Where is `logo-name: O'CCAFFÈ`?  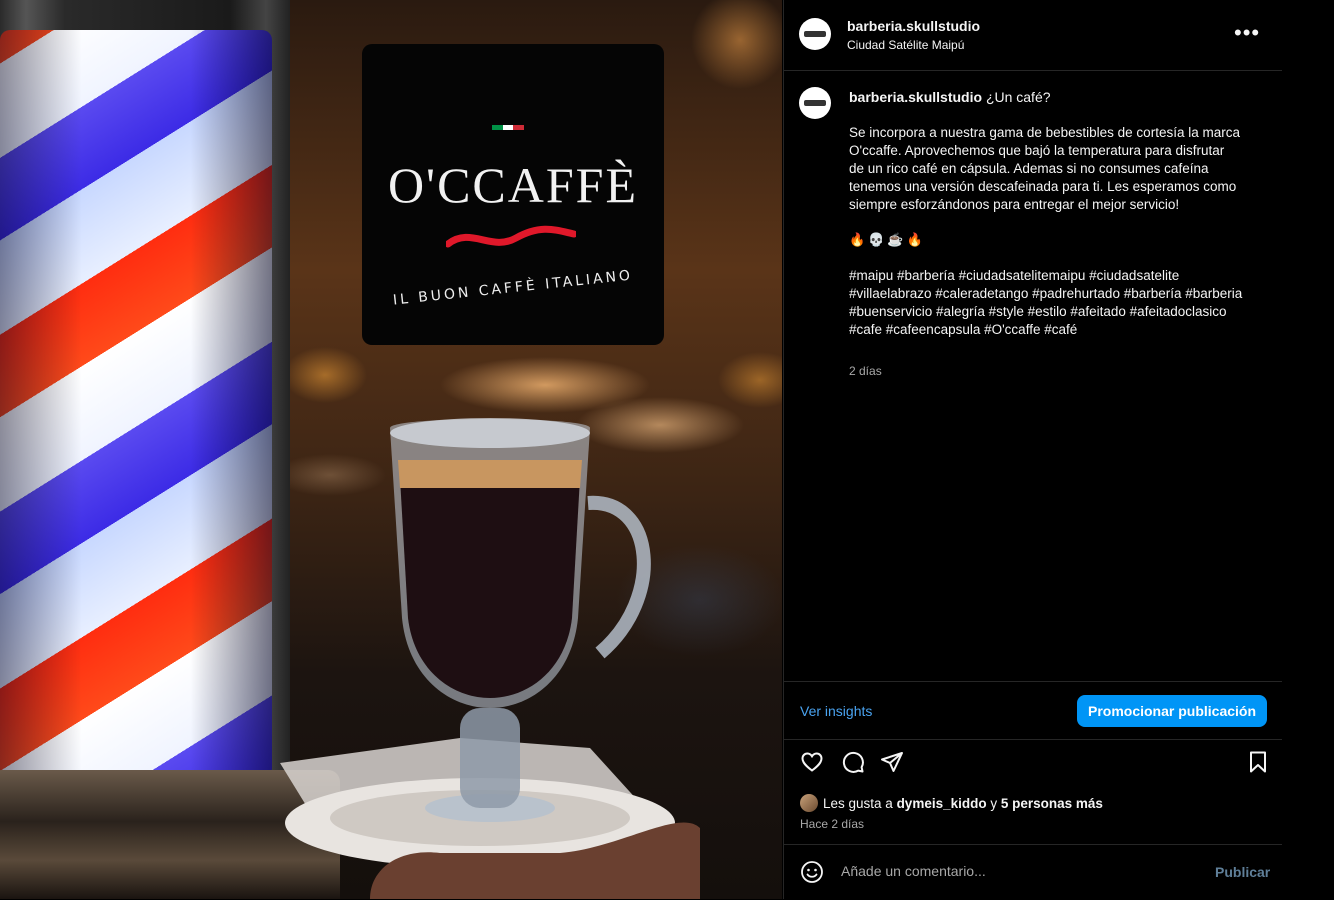
logo-name: O'CCAFFÈ is located at coordinates (513, 185).